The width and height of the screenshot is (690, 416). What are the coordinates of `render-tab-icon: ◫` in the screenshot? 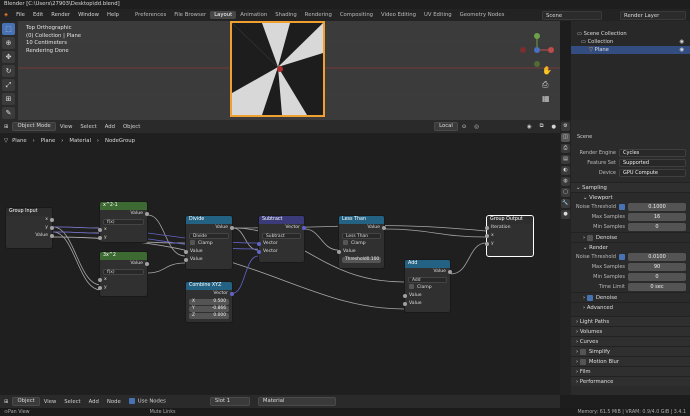 It's located at (565, 137).